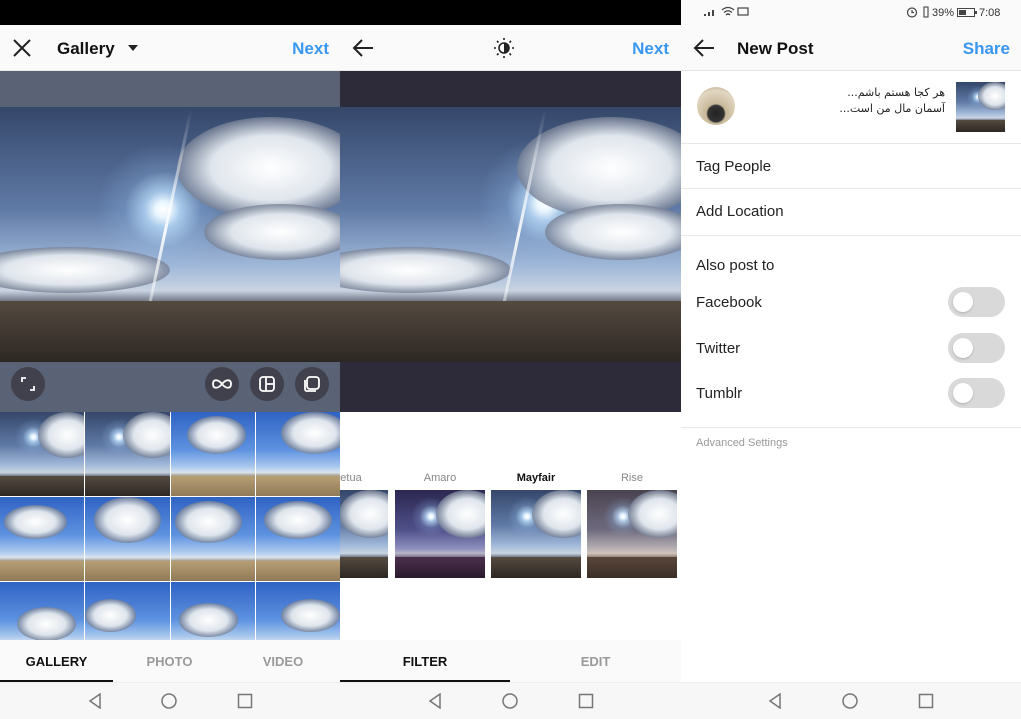 The height and width of the screenshot is (719, 1021). What do you see at coordinates (728, 11) in the screenshot?
I see `wifi-icon` at bounding box center [728, 11].